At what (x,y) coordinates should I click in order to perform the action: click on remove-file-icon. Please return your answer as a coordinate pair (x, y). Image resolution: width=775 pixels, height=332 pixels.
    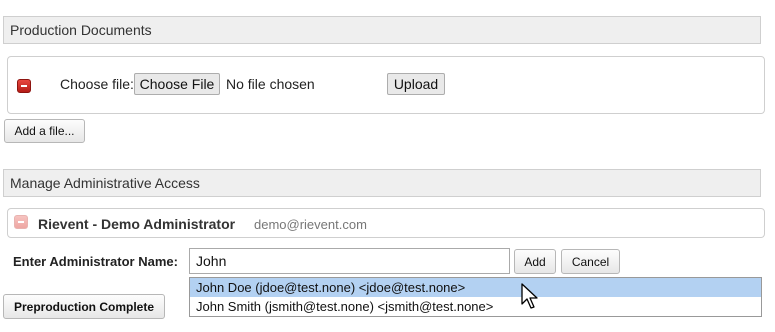
    Looking at the image, I should click on (24, 86).